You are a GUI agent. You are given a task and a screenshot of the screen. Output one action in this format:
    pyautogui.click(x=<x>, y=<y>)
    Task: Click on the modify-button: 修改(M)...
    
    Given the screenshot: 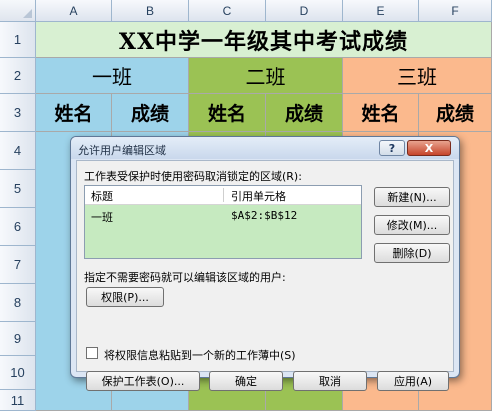 What is the action you would take?
    pyautogui.click(x=412, y=225)
    